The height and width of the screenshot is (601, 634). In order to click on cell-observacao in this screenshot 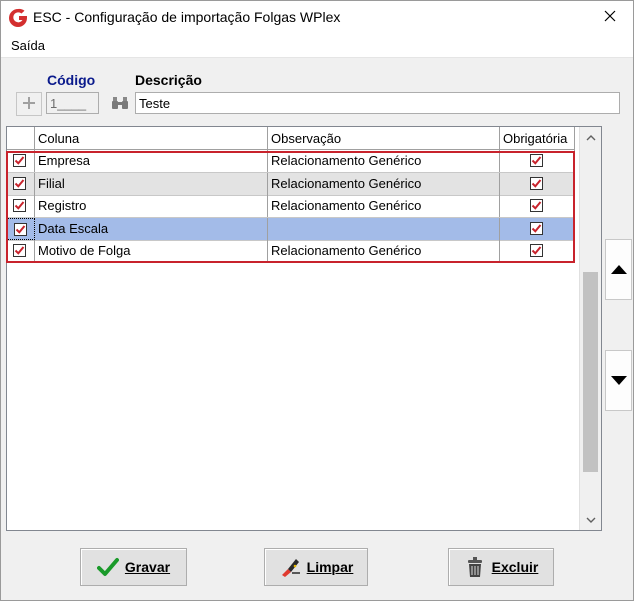, I will do `click(384, 228)`.